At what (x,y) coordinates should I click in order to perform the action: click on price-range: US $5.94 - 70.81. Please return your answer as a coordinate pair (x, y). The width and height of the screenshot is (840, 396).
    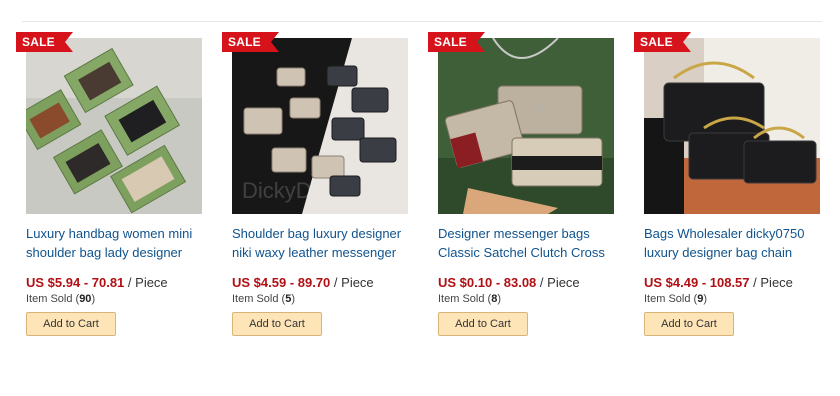
    Looking at the image, I should click on (75, 282).